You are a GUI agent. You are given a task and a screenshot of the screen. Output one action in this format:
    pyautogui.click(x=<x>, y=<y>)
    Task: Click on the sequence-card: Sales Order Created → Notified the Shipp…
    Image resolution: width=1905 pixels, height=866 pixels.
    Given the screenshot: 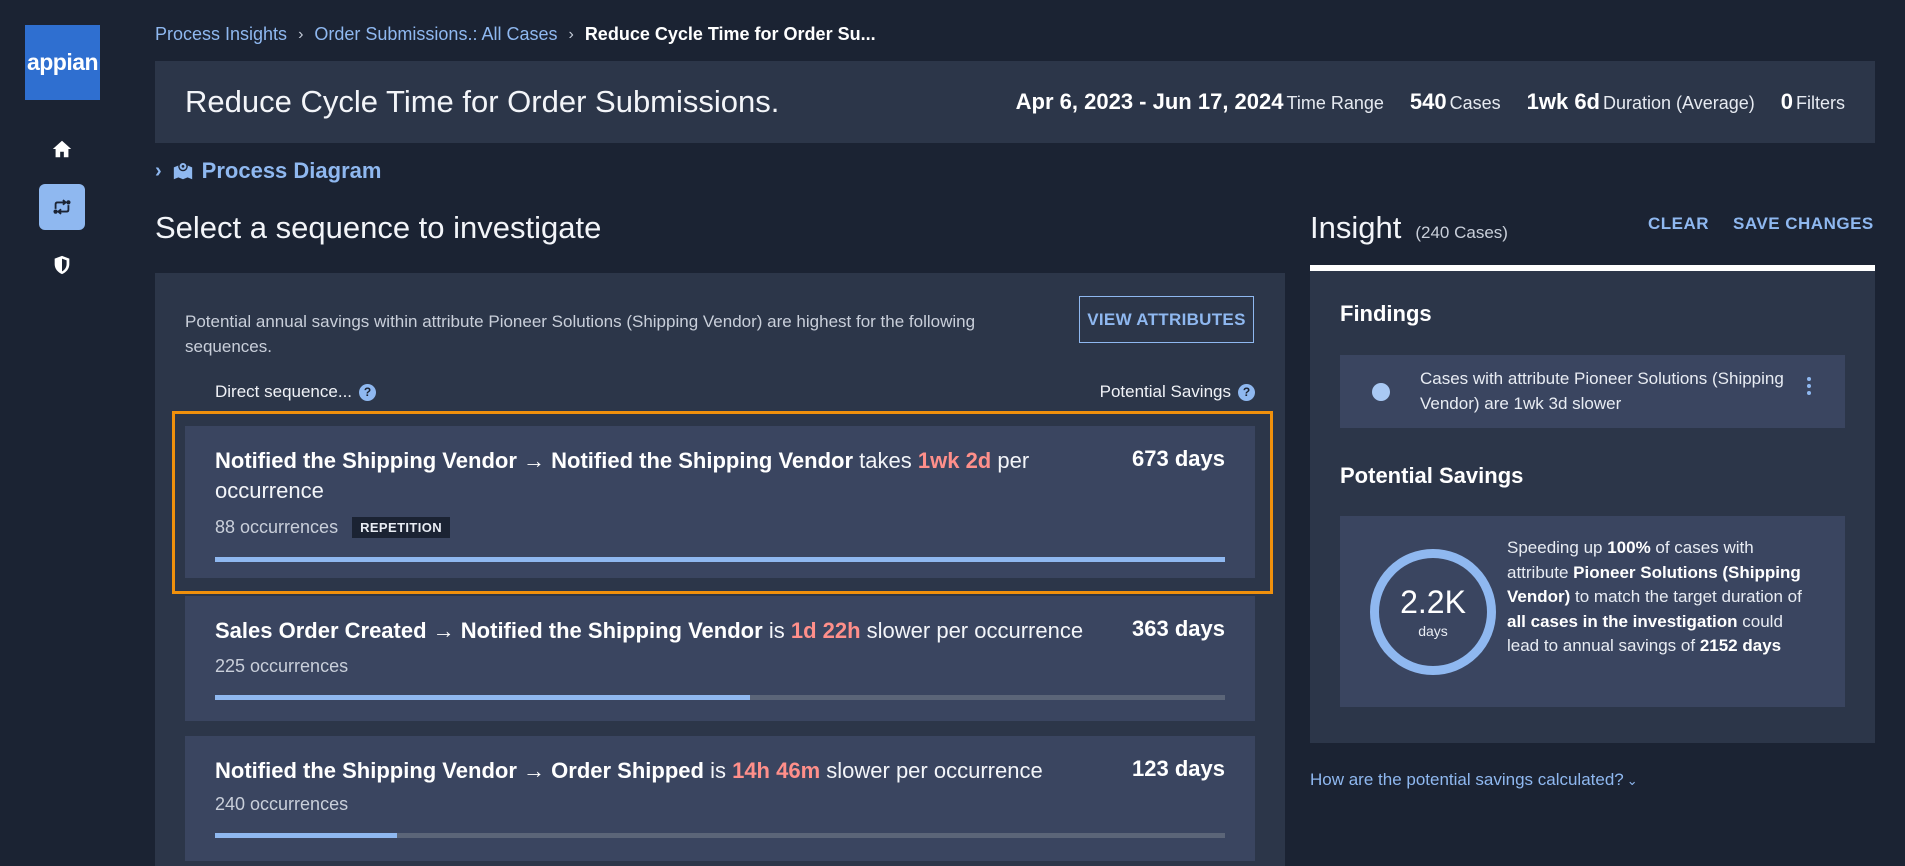 What is the action you would take?
    pyautogui.click(x=720, y=658)
    